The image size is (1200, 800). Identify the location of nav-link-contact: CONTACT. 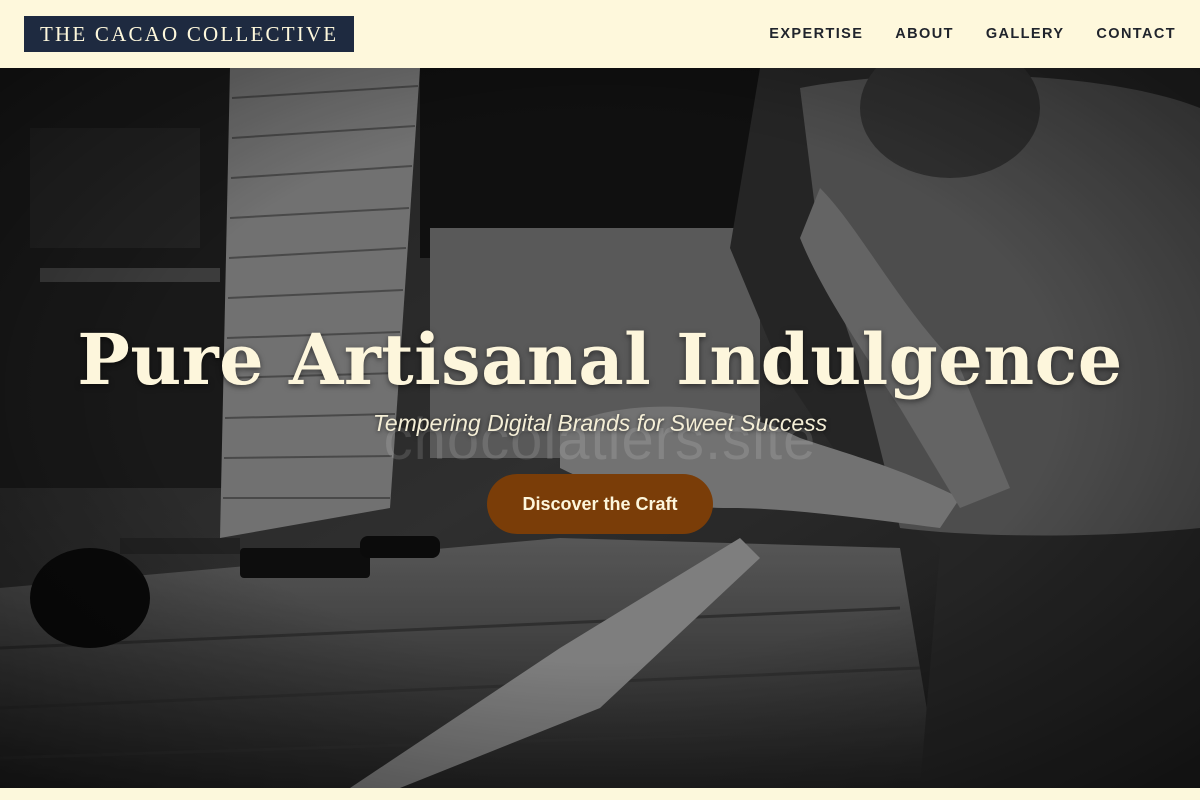
(1136, 34).